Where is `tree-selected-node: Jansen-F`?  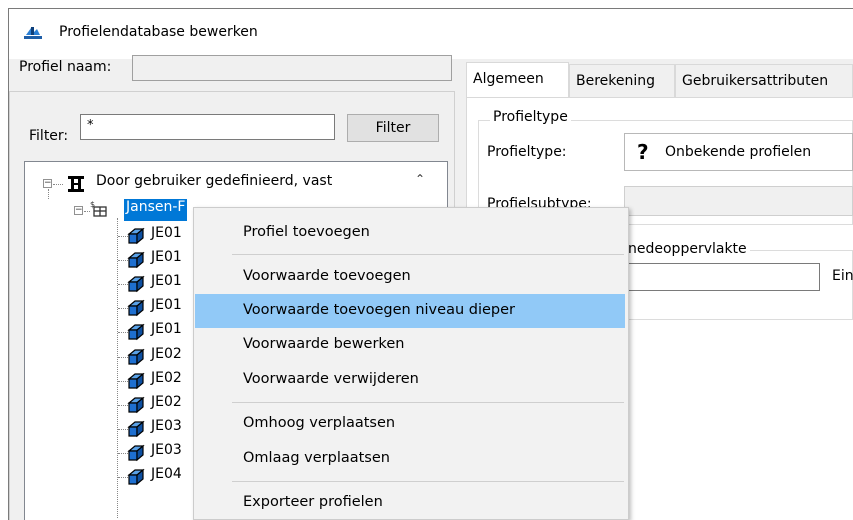 tree-selected-node: Jansen-F is located at coordinates (156, 210).